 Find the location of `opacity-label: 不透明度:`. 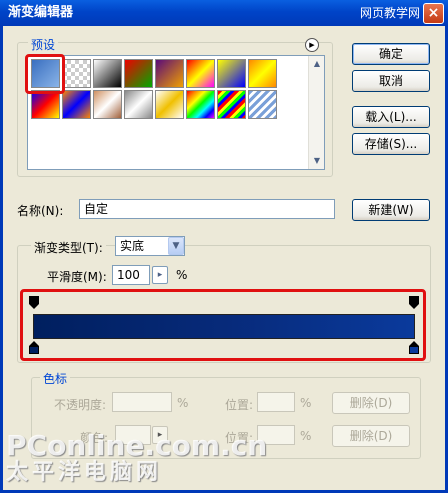

opacity-label: 不透明度: is located at coordinates (80, 405).